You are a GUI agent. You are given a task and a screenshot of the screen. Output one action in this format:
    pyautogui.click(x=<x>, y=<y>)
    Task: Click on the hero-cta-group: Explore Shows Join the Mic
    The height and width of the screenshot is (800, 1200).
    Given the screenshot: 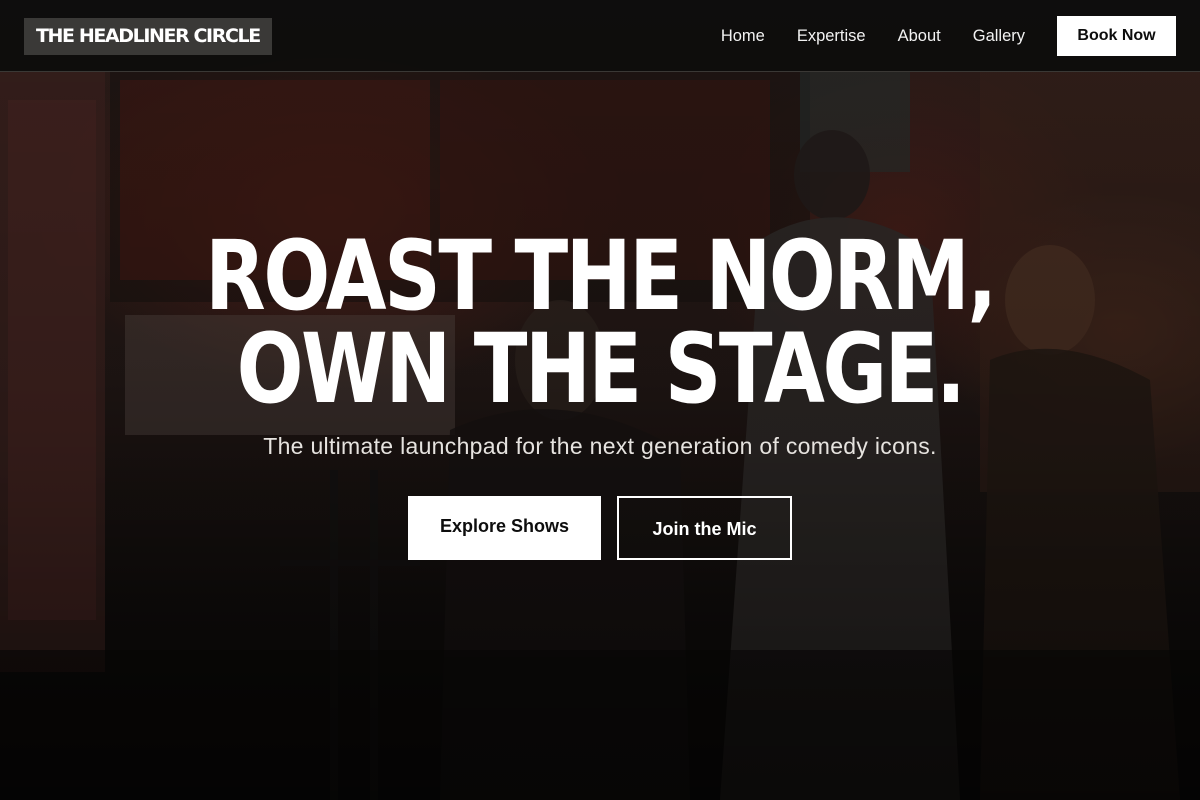 What is the action you would take?
    pyautogui.click(x=600, y=528)
    